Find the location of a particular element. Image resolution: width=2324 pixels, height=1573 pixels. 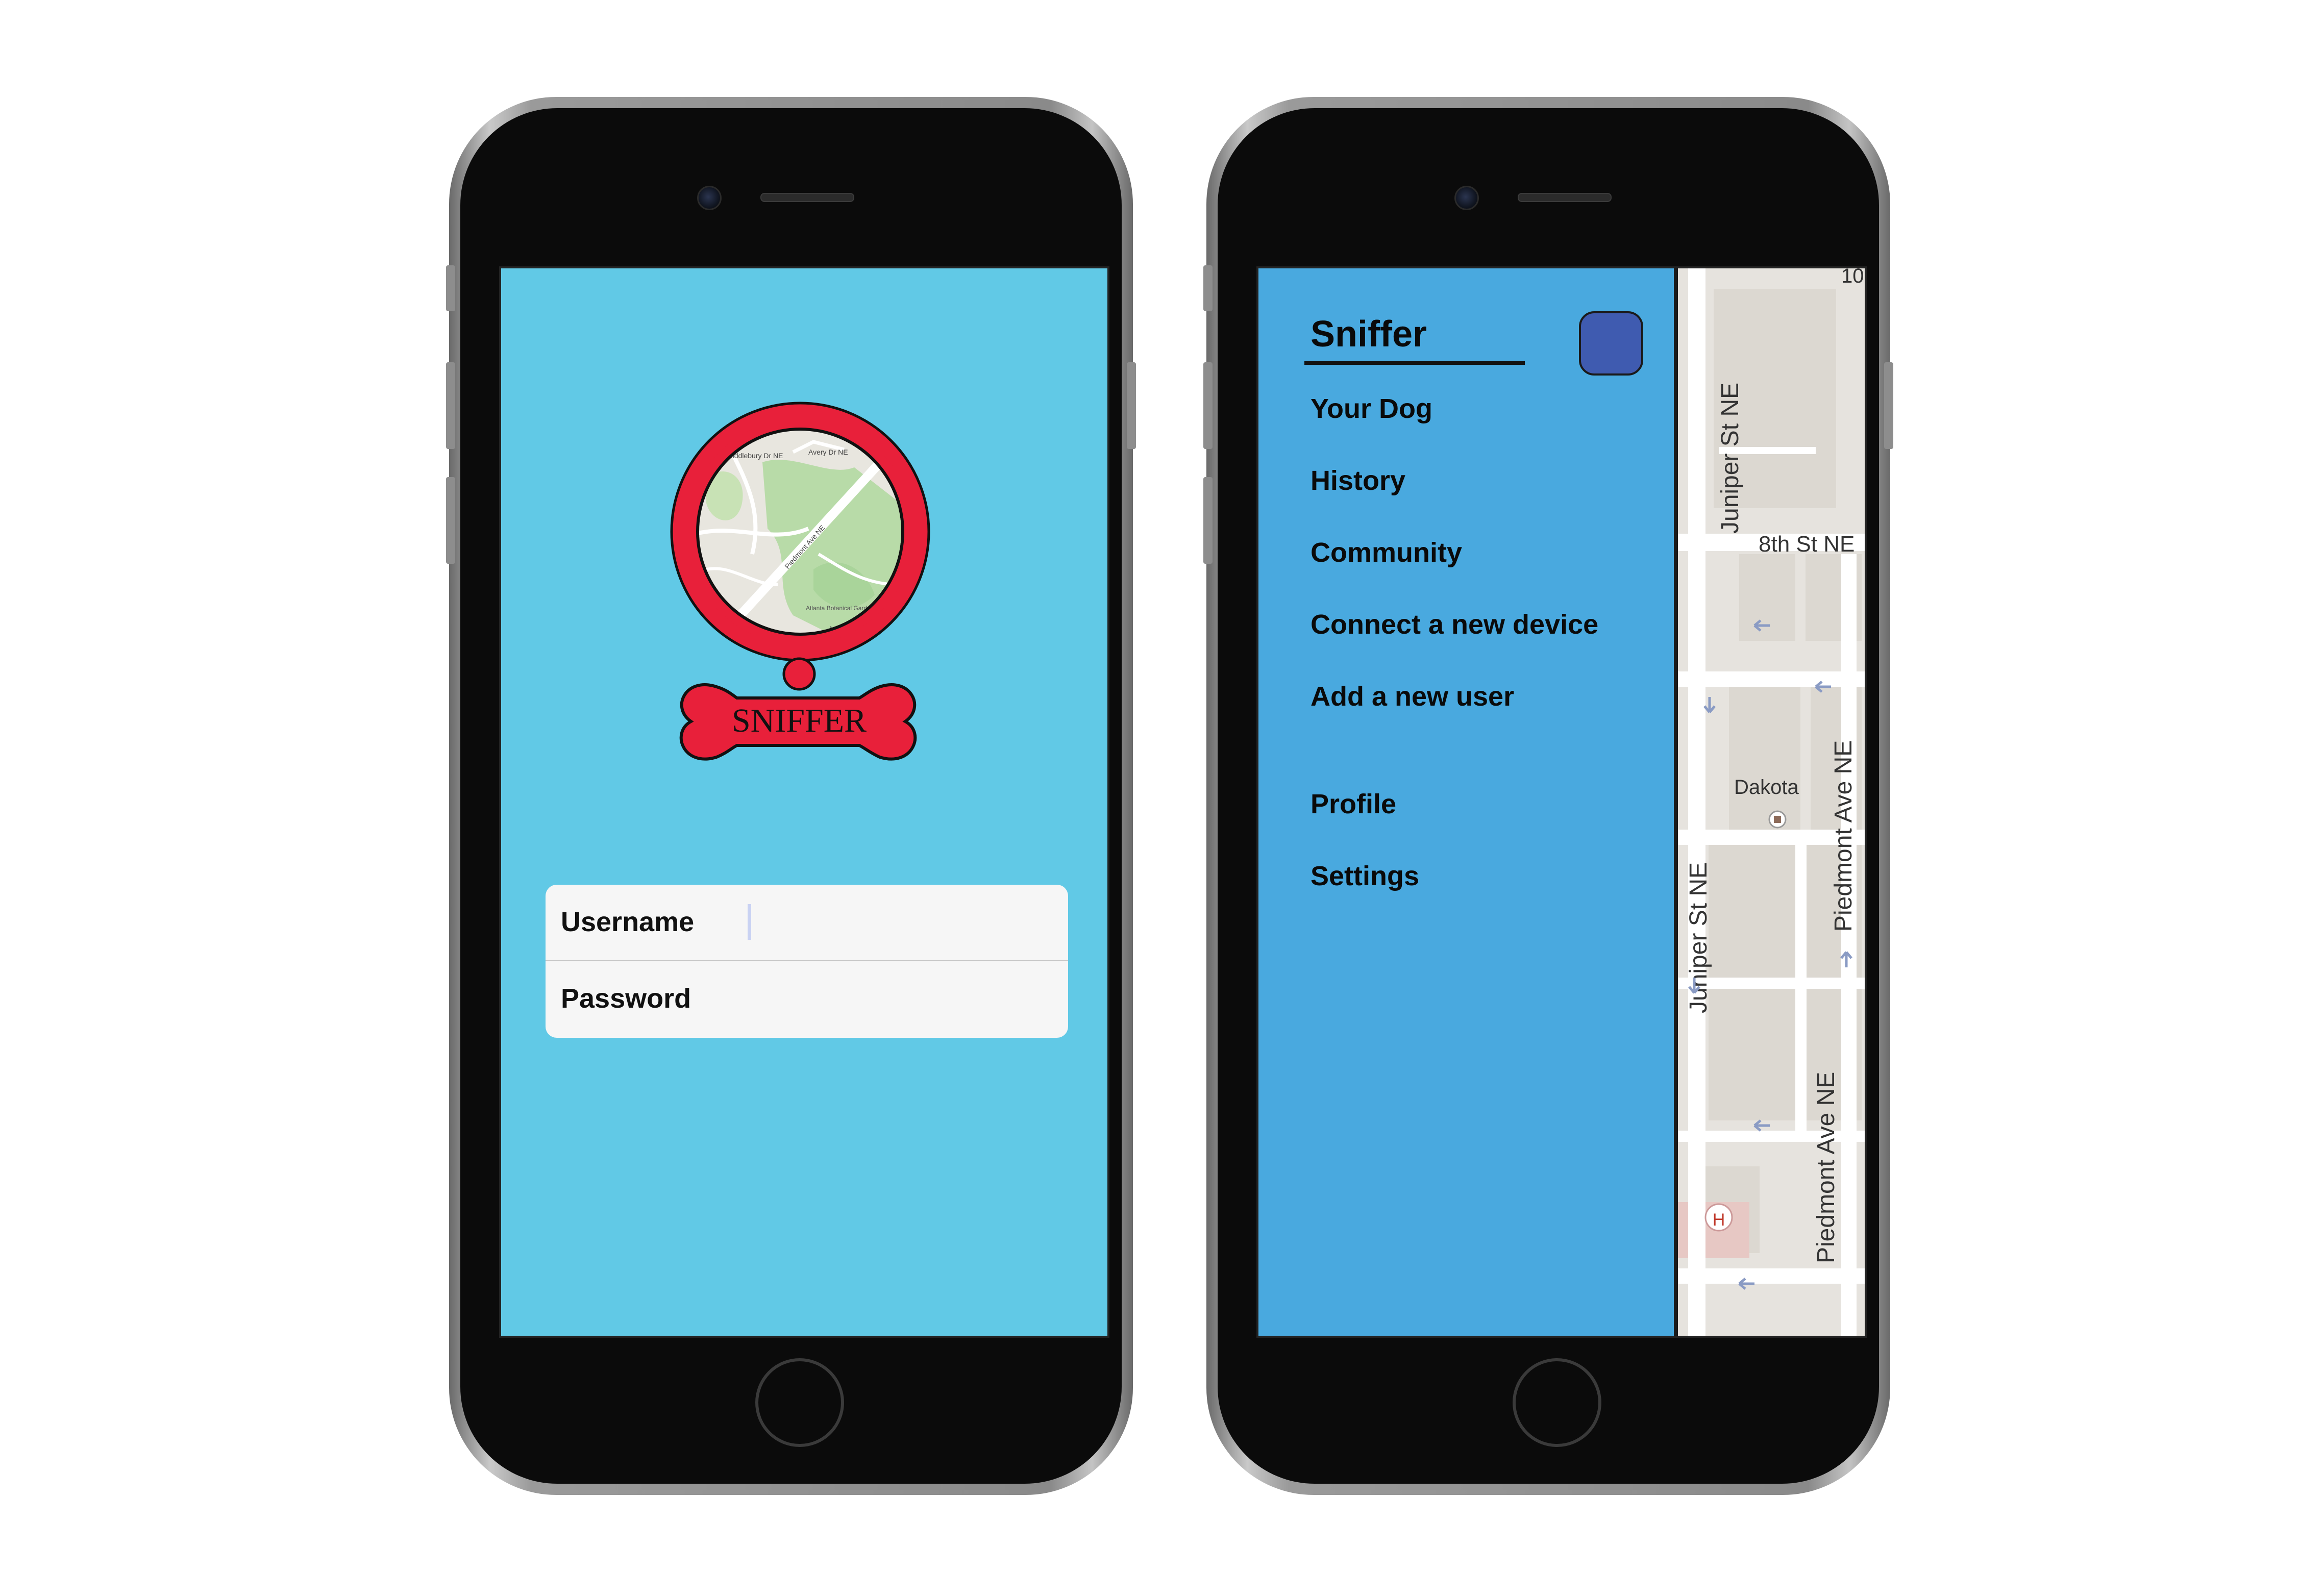

menu-item-community: Community is located at coordinates (1386, 552).